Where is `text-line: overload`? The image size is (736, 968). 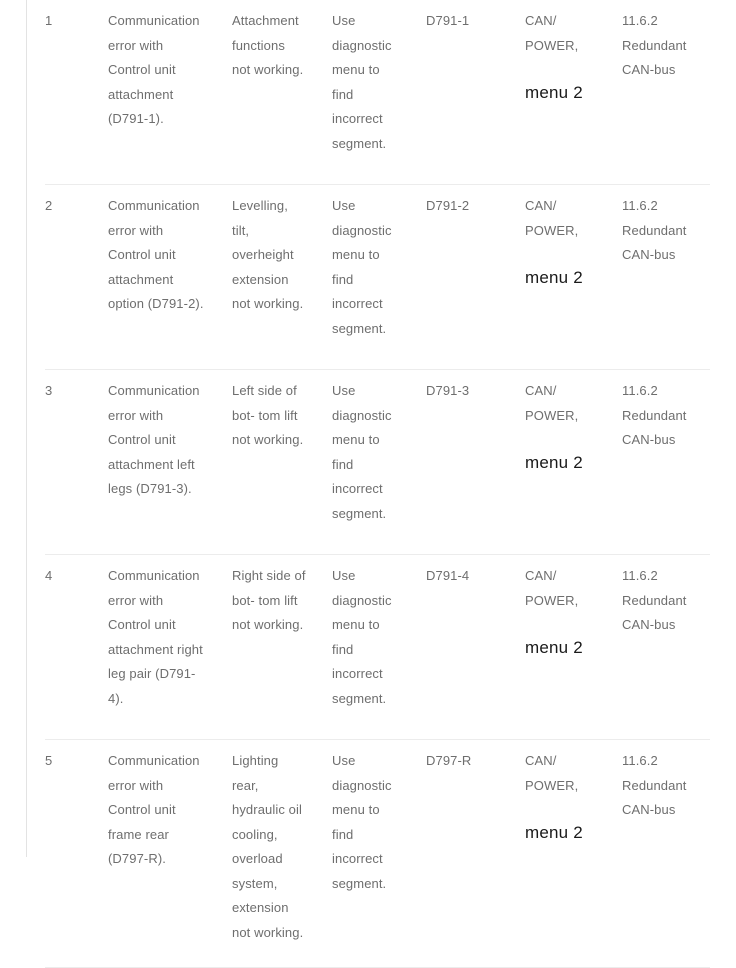
text-line: overload is located at coordinates (257, 858).